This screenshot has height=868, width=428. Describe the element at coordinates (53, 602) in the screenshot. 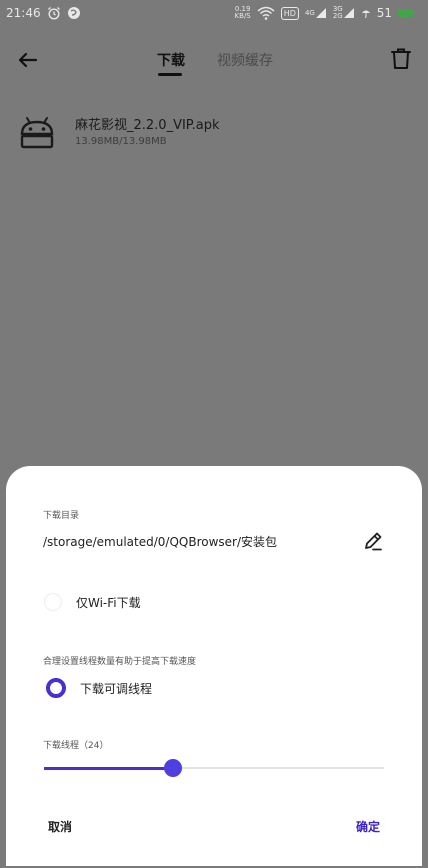

I see `wifi-only-radio` at that location.